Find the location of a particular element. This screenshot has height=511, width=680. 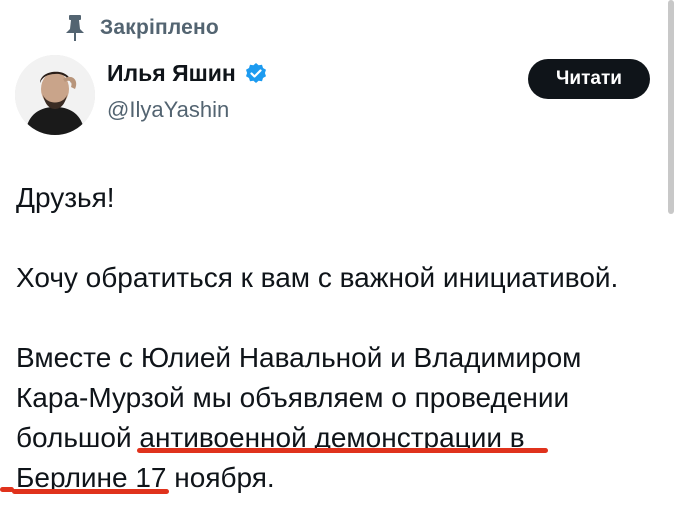

pinned-indicator: Закріплено is located at coordinates (141, 28).